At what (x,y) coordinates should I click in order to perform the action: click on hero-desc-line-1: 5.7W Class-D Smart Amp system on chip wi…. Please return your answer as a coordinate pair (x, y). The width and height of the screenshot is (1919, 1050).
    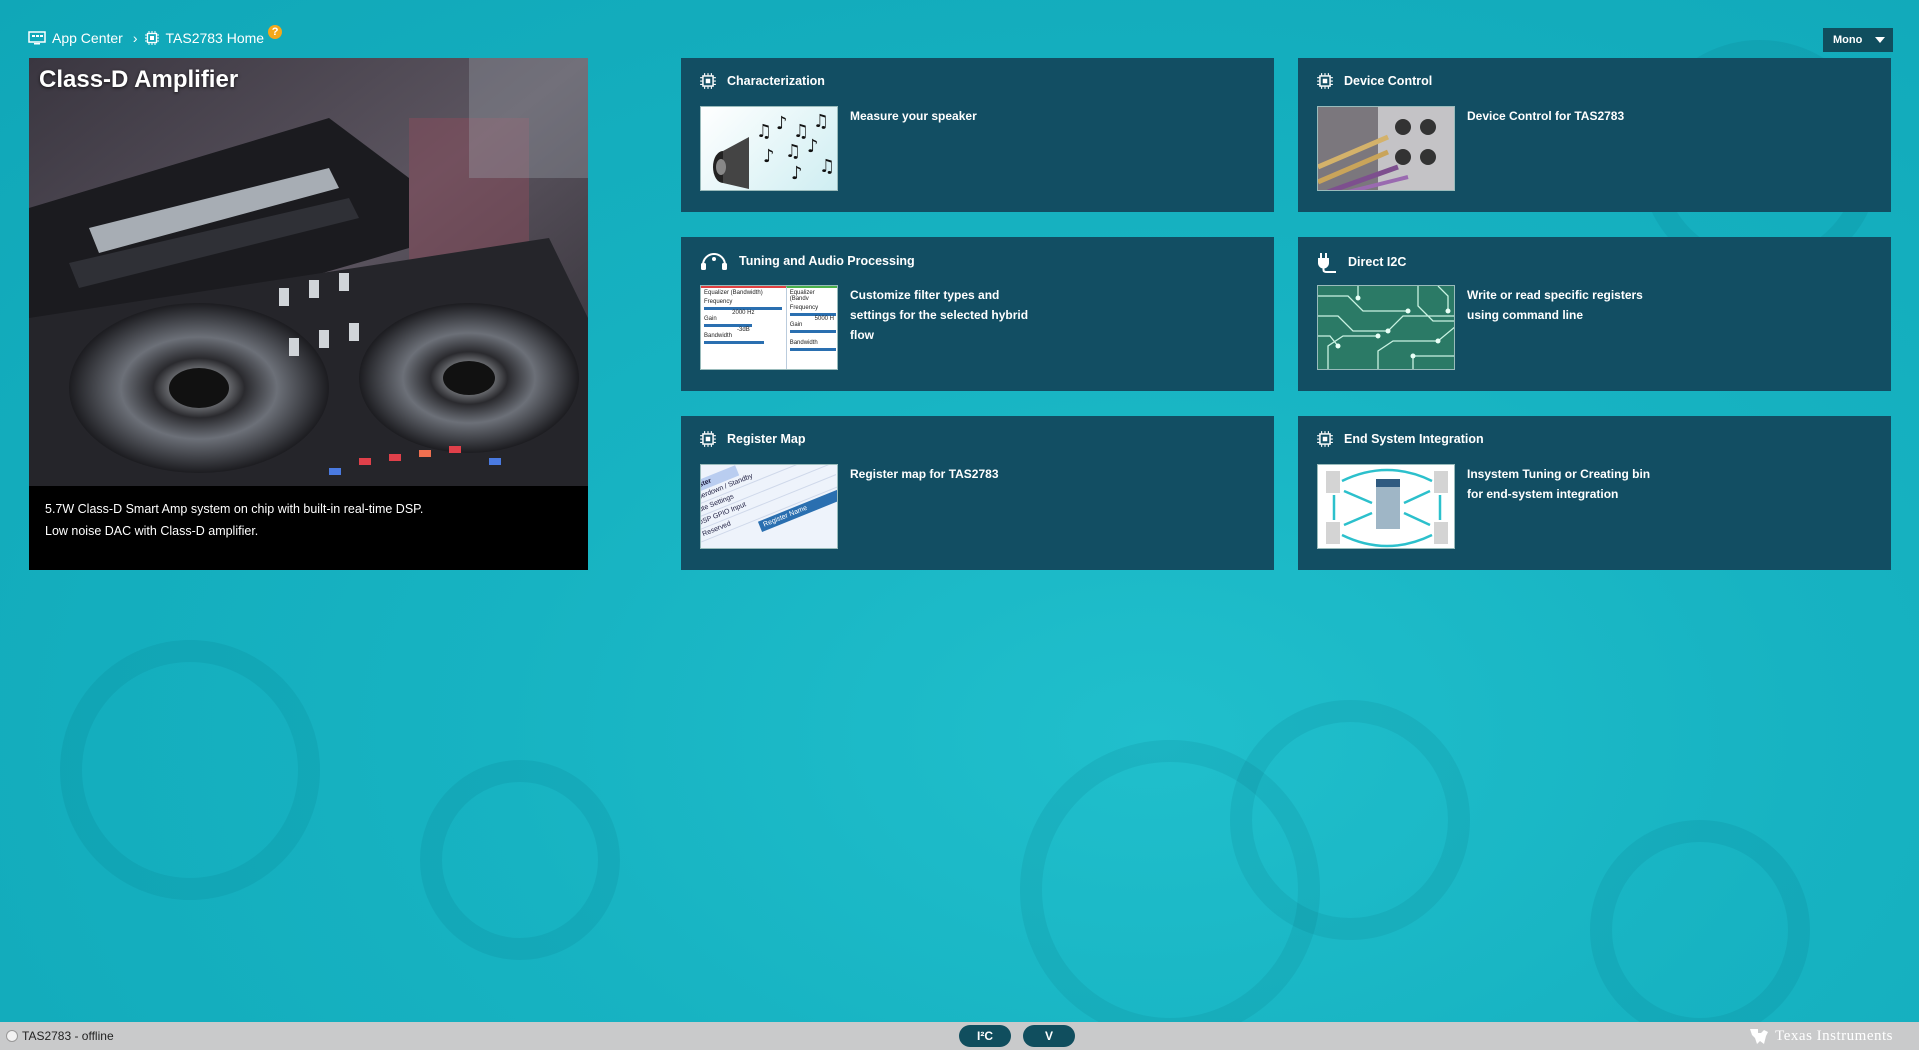
    Looking at the image, I should click on (234, 509).